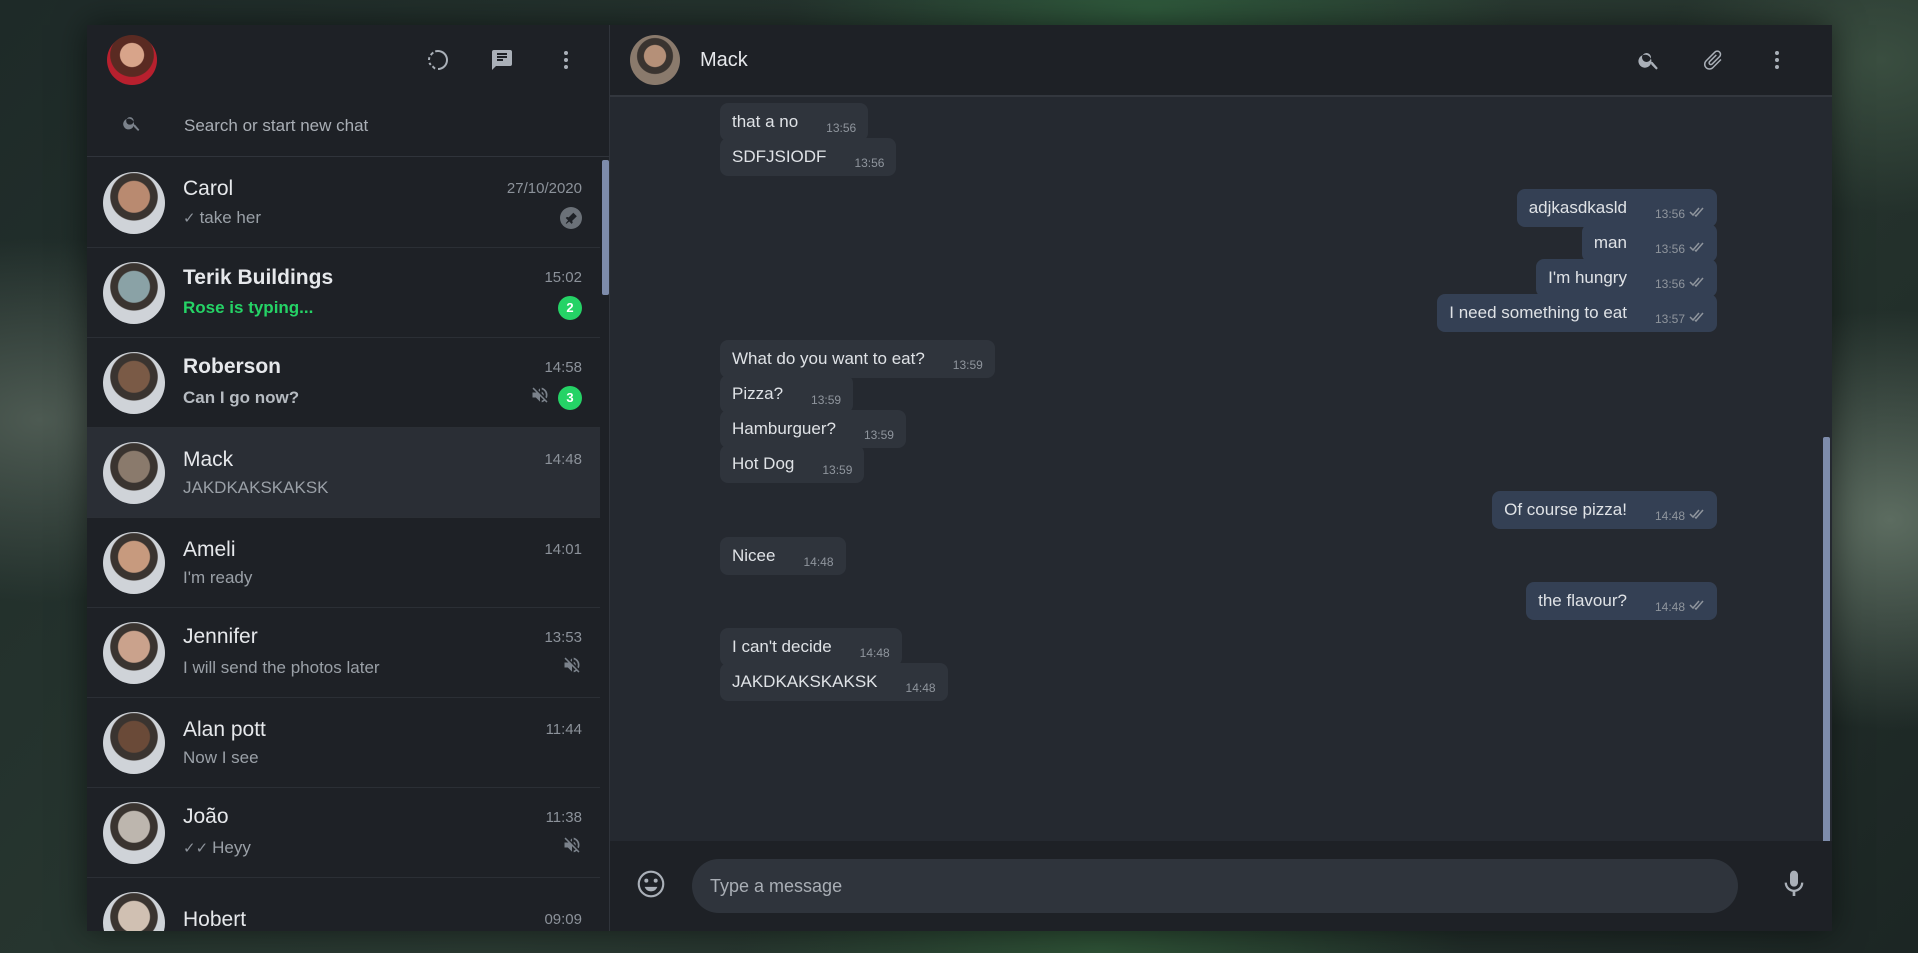 The width and height of the screenshot is (1918, 953). What do you see at coordinates (222, 218) in the screenshot?
I see `last-message: ✓ take her` at bounding box center [222, 218].